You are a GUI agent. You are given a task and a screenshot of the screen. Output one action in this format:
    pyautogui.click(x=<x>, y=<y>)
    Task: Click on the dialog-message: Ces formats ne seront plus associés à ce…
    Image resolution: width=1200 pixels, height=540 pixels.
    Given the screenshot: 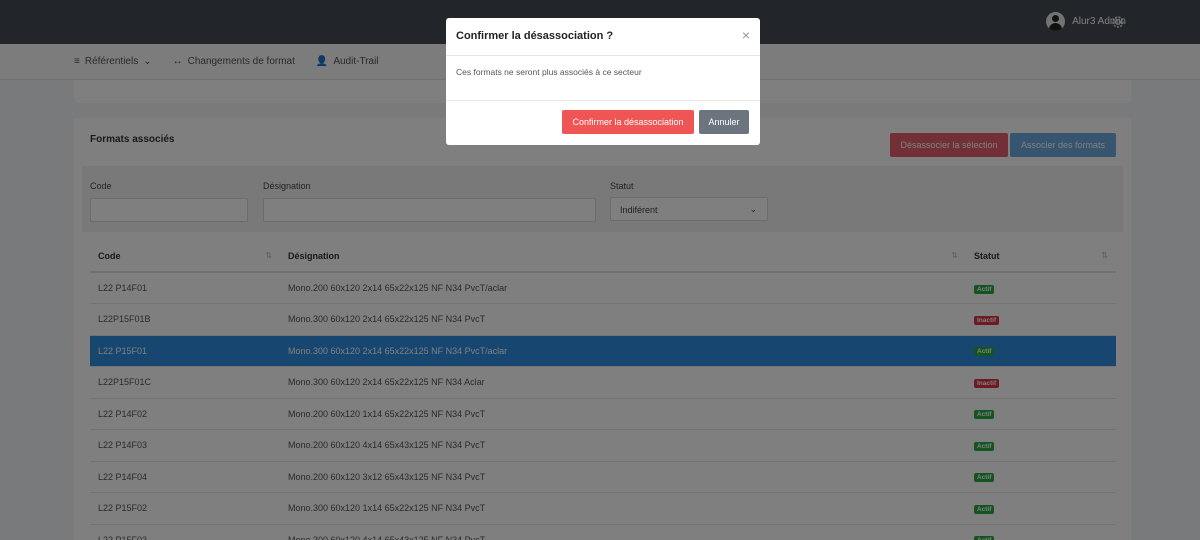 What is the action you would take?
    pyautogui.click(x=549, y=72)
    